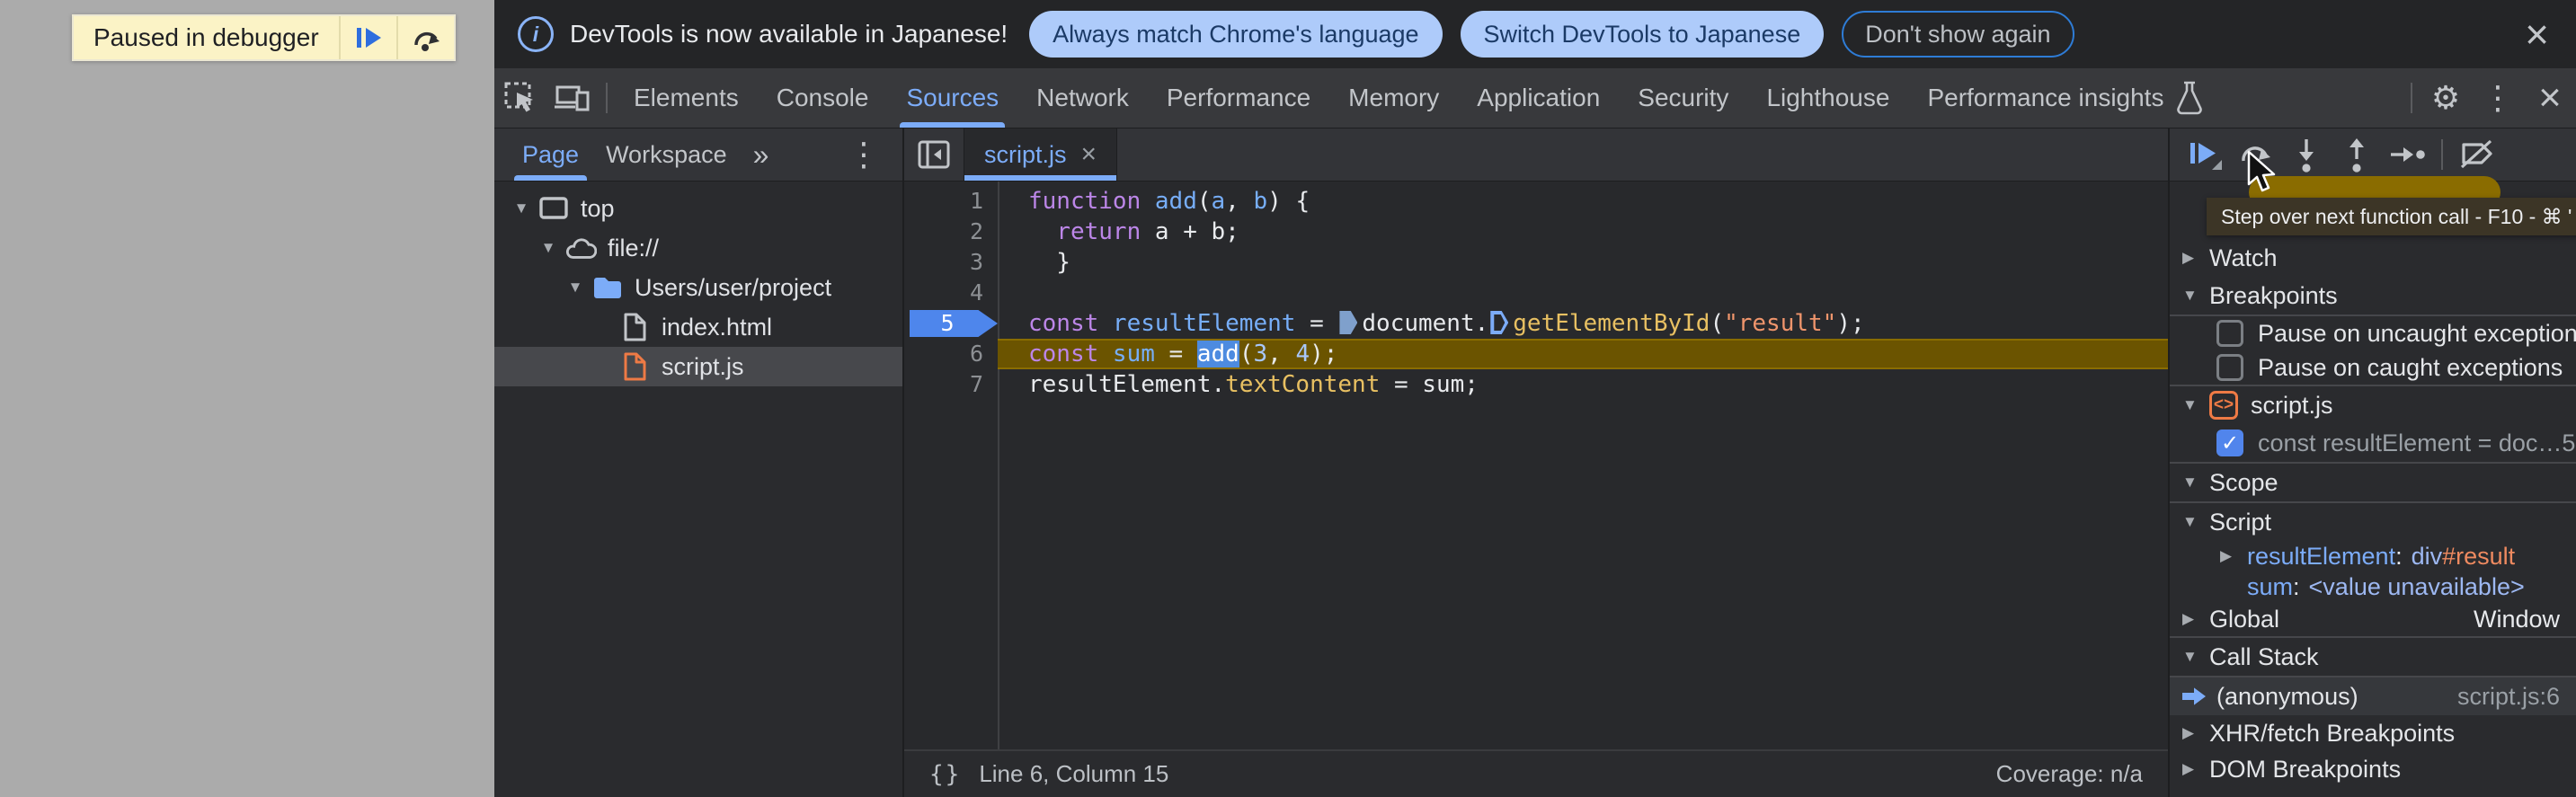  Describe the element at coordinates (1683, 98) in the screenshot. I see `tab-security: Security` at that location.